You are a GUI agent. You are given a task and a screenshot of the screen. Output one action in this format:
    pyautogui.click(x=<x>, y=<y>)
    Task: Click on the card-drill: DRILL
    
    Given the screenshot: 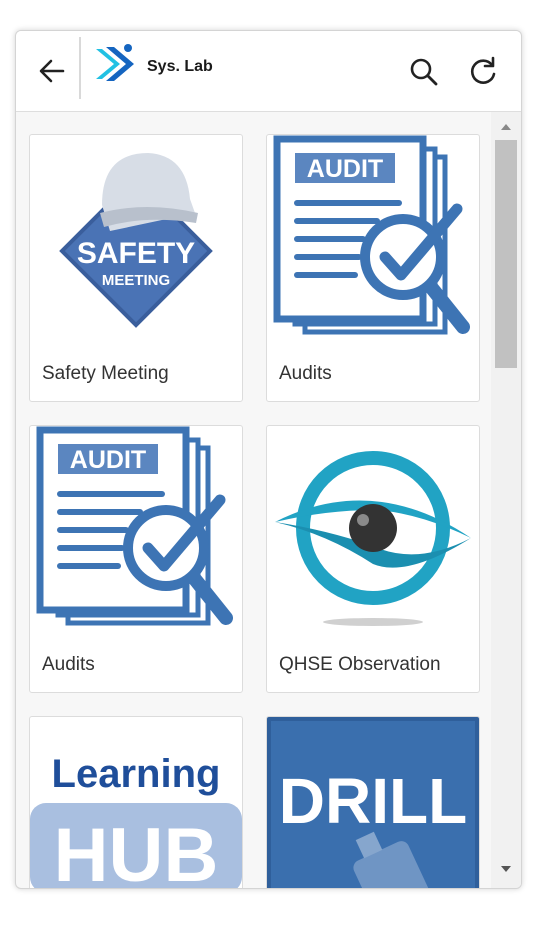 What is the action you would take?
    pyautogui.click(x=373, y=802)
    